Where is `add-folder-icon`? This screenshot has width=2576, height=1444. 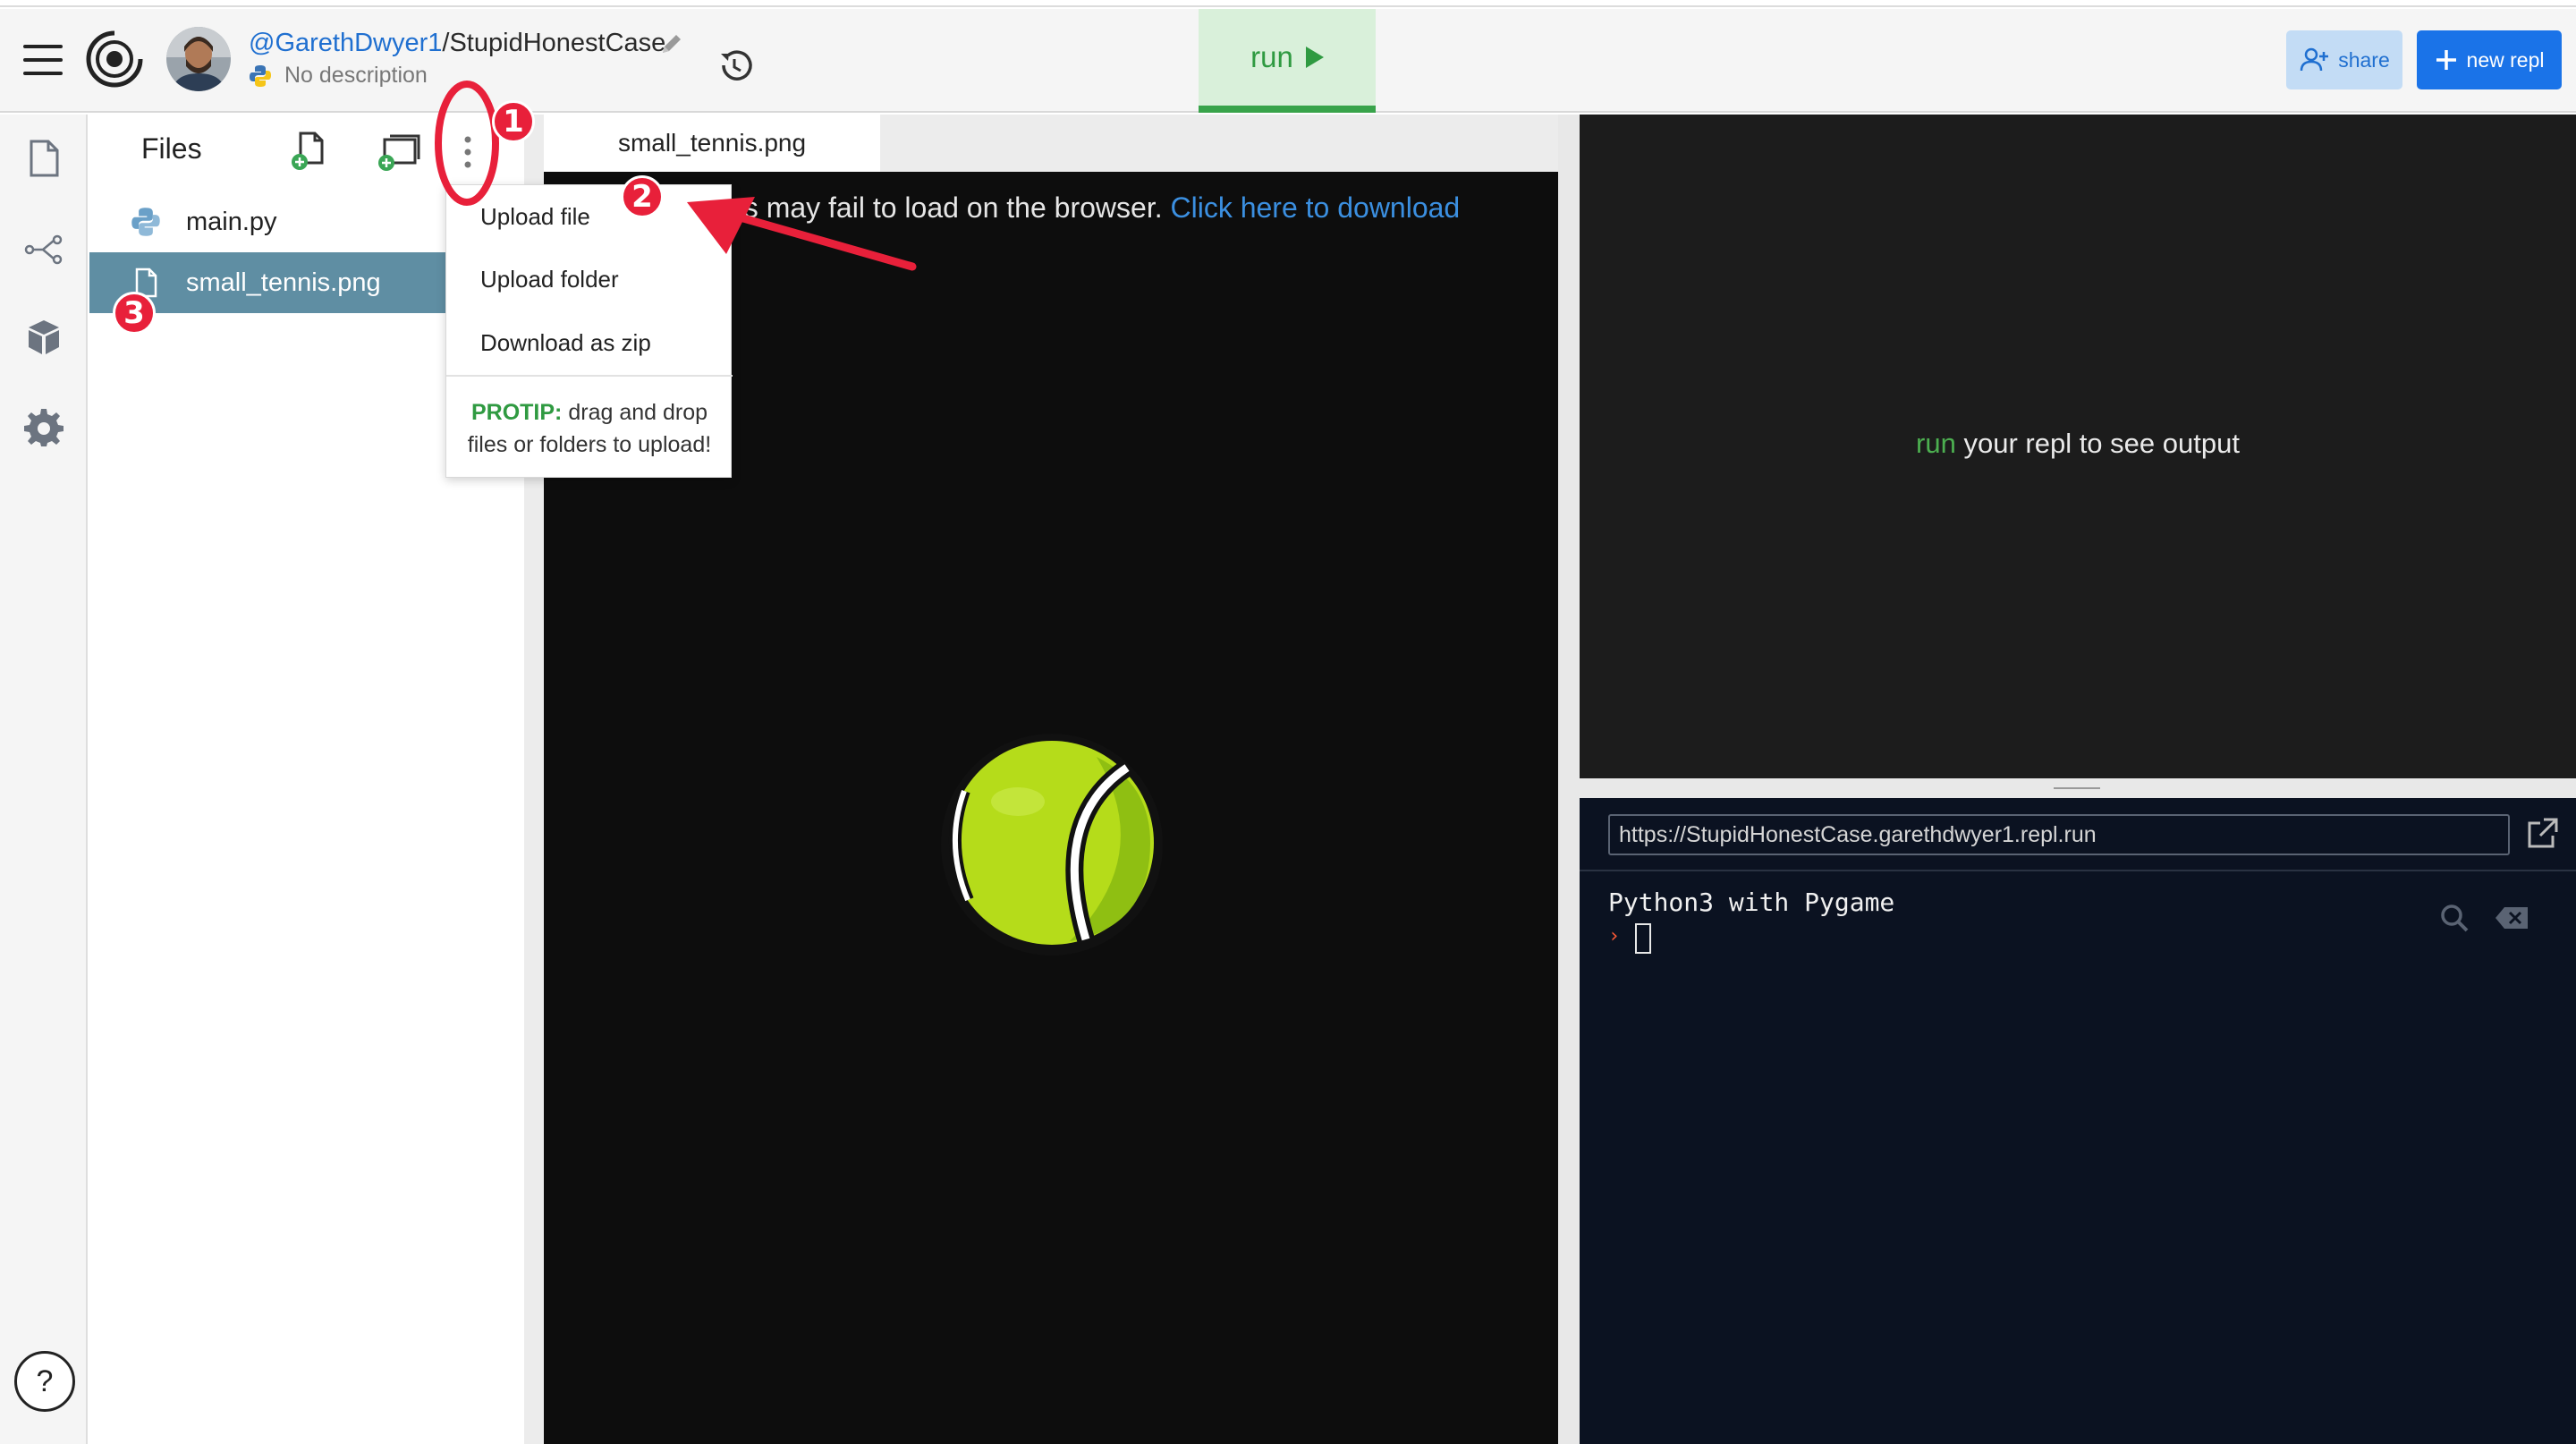 add-folder-icon is located at coordinates (399, 153).